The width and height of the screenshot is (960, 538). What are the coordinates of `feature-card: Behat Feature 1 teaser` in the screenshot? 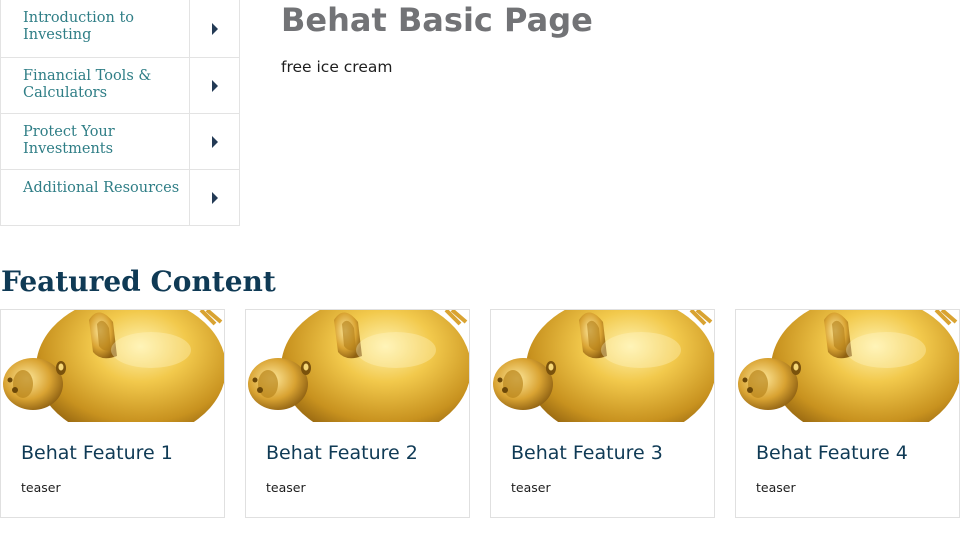 It's located at (112, 413).